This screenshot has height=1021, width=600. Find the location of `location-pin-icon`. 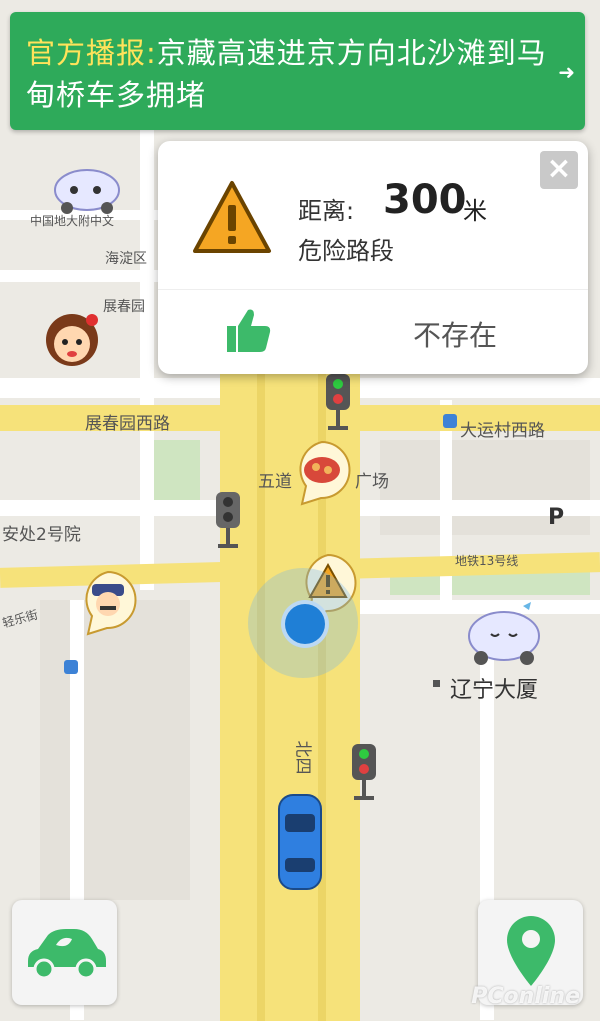

location-pin-icon is located at coordinates (531, 951).